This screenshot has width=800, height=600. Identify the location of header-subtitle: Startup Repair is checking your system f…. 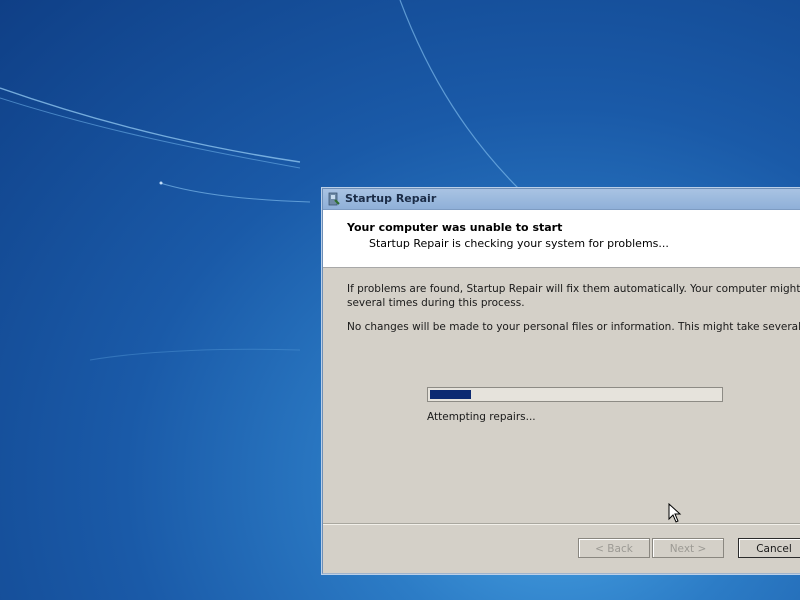
(519, 243).